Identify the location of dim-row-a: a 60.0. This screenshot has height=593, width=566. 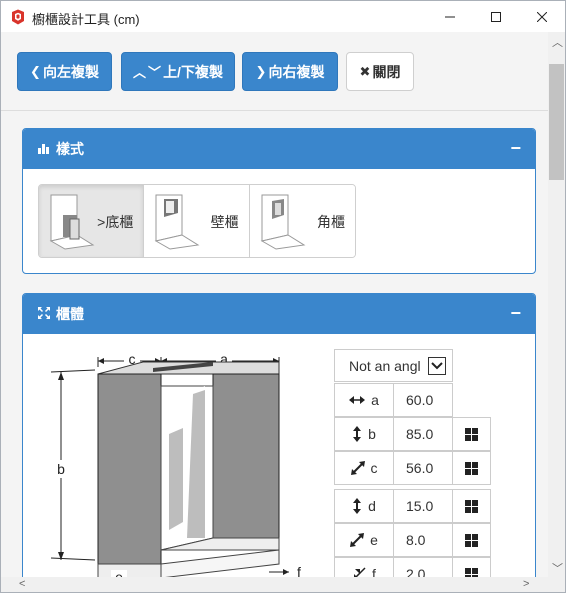
(393, 400).